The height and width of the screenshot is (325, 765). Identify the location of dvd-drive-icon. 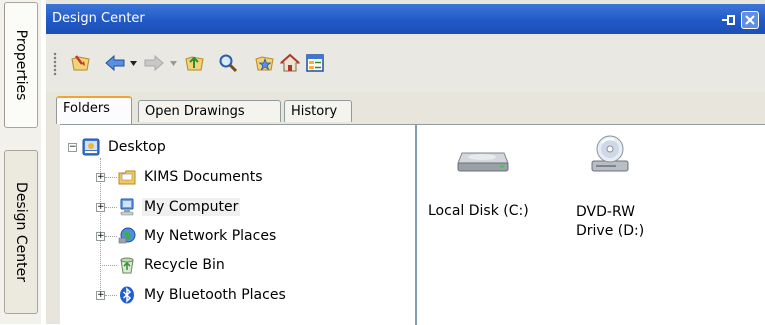
(610, 156).